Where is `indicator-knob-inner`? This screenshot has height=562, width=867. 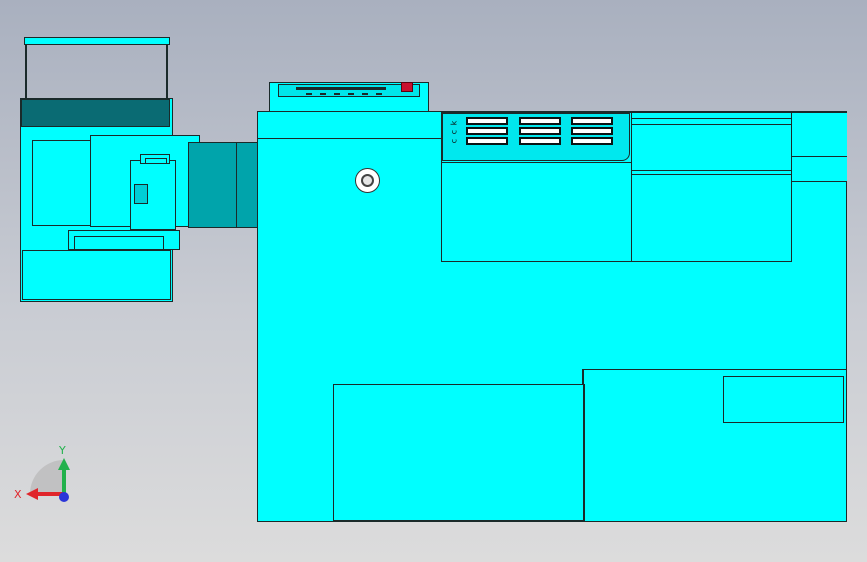
indicator-knob-inner is located at coordinates (367, 180).